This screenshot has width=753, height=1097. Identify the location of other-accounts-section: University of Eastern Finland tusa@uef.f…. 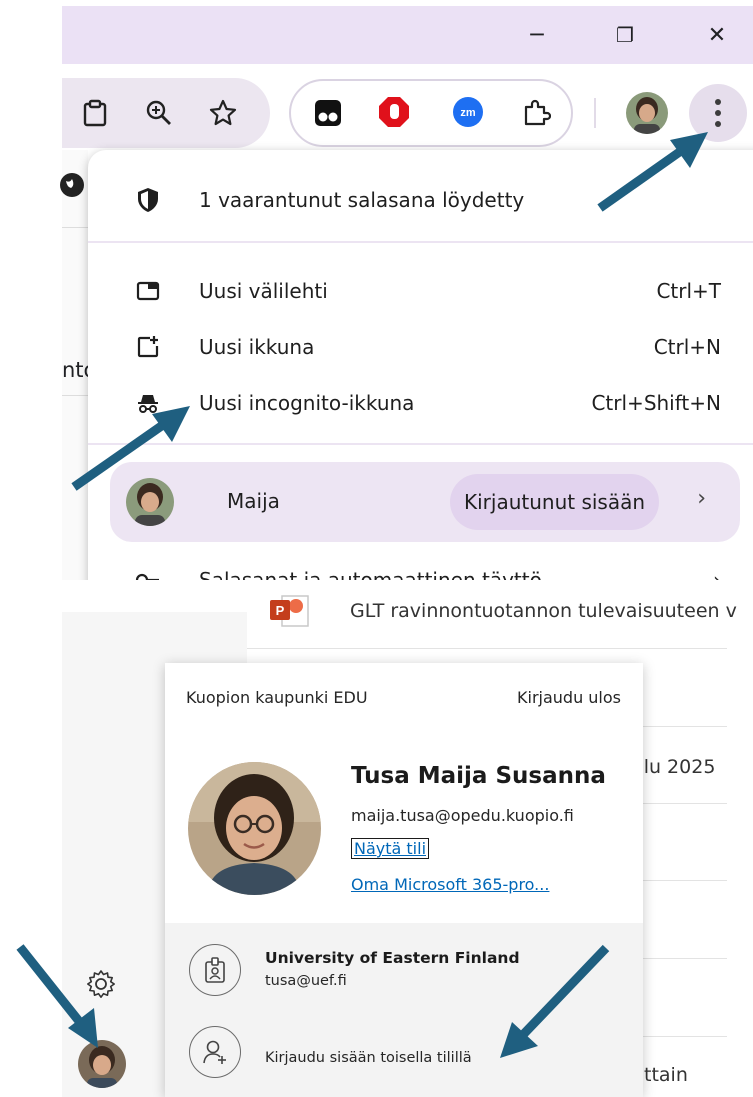
(404, 1010).